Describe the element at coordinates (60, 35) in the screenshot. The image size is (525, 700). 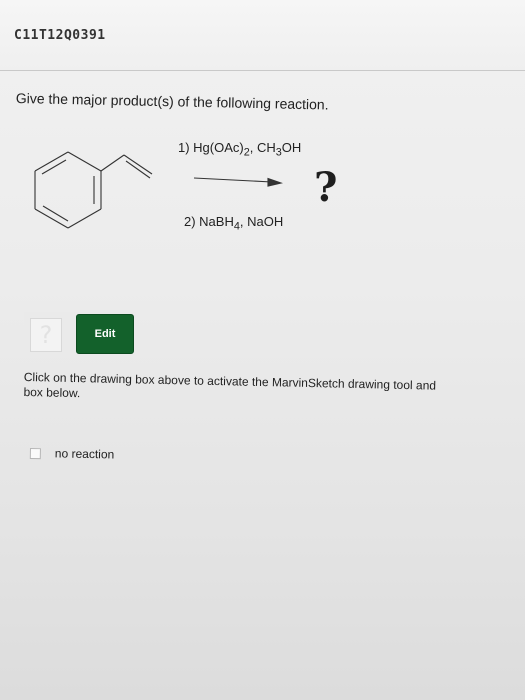
I see `problem-id: C11T12Q0391` at that location.